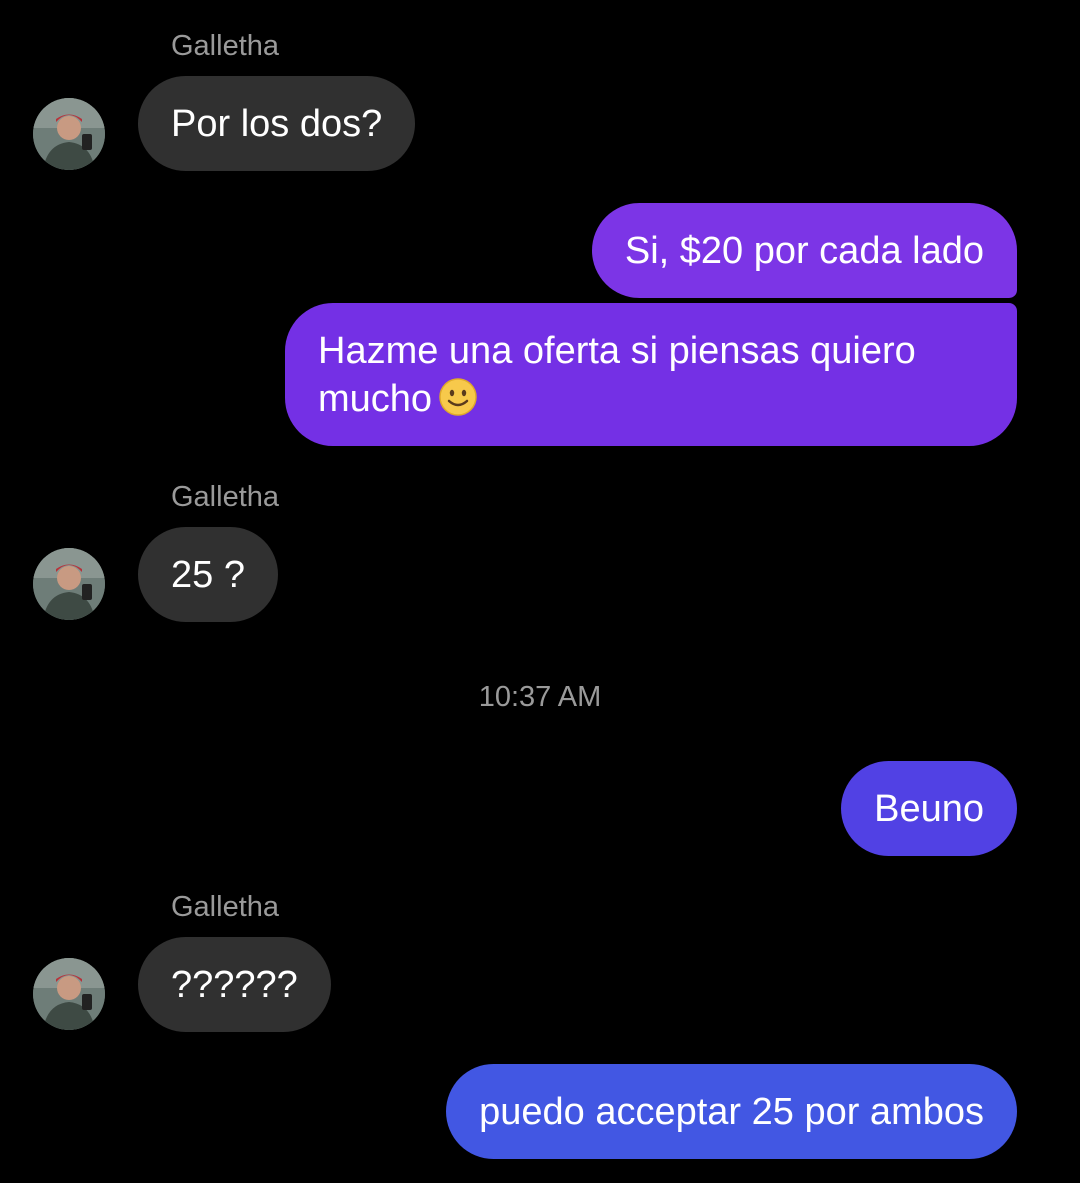  I want to click on message-text-body: Hazme una oferta si piensas quiero mucho, so click(617, 374).